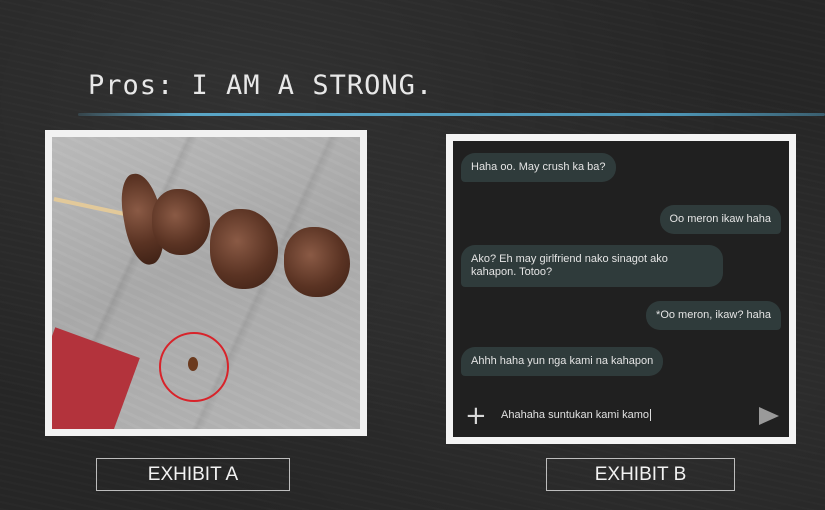 The height and width of the screenshot is (510, 825). I want to click on message-bubble: Haha oo. May crush ka ba?, so click(538, 167).